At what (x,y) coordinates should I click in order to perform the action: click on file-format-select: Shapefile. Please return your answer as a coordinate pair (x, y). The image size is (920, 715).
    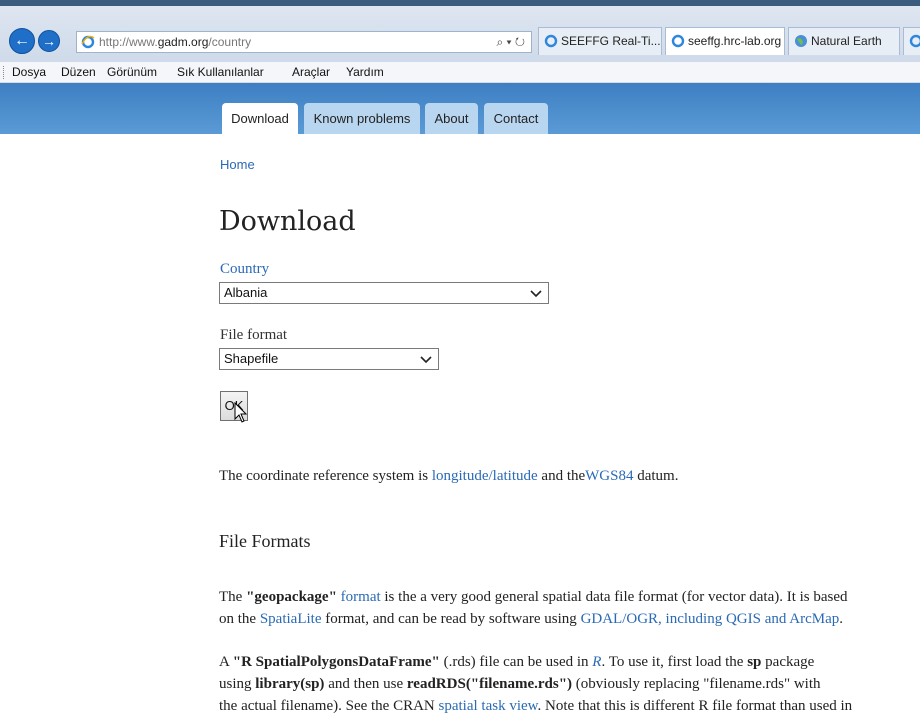
    Looking at the image, I should click on (329, 359).